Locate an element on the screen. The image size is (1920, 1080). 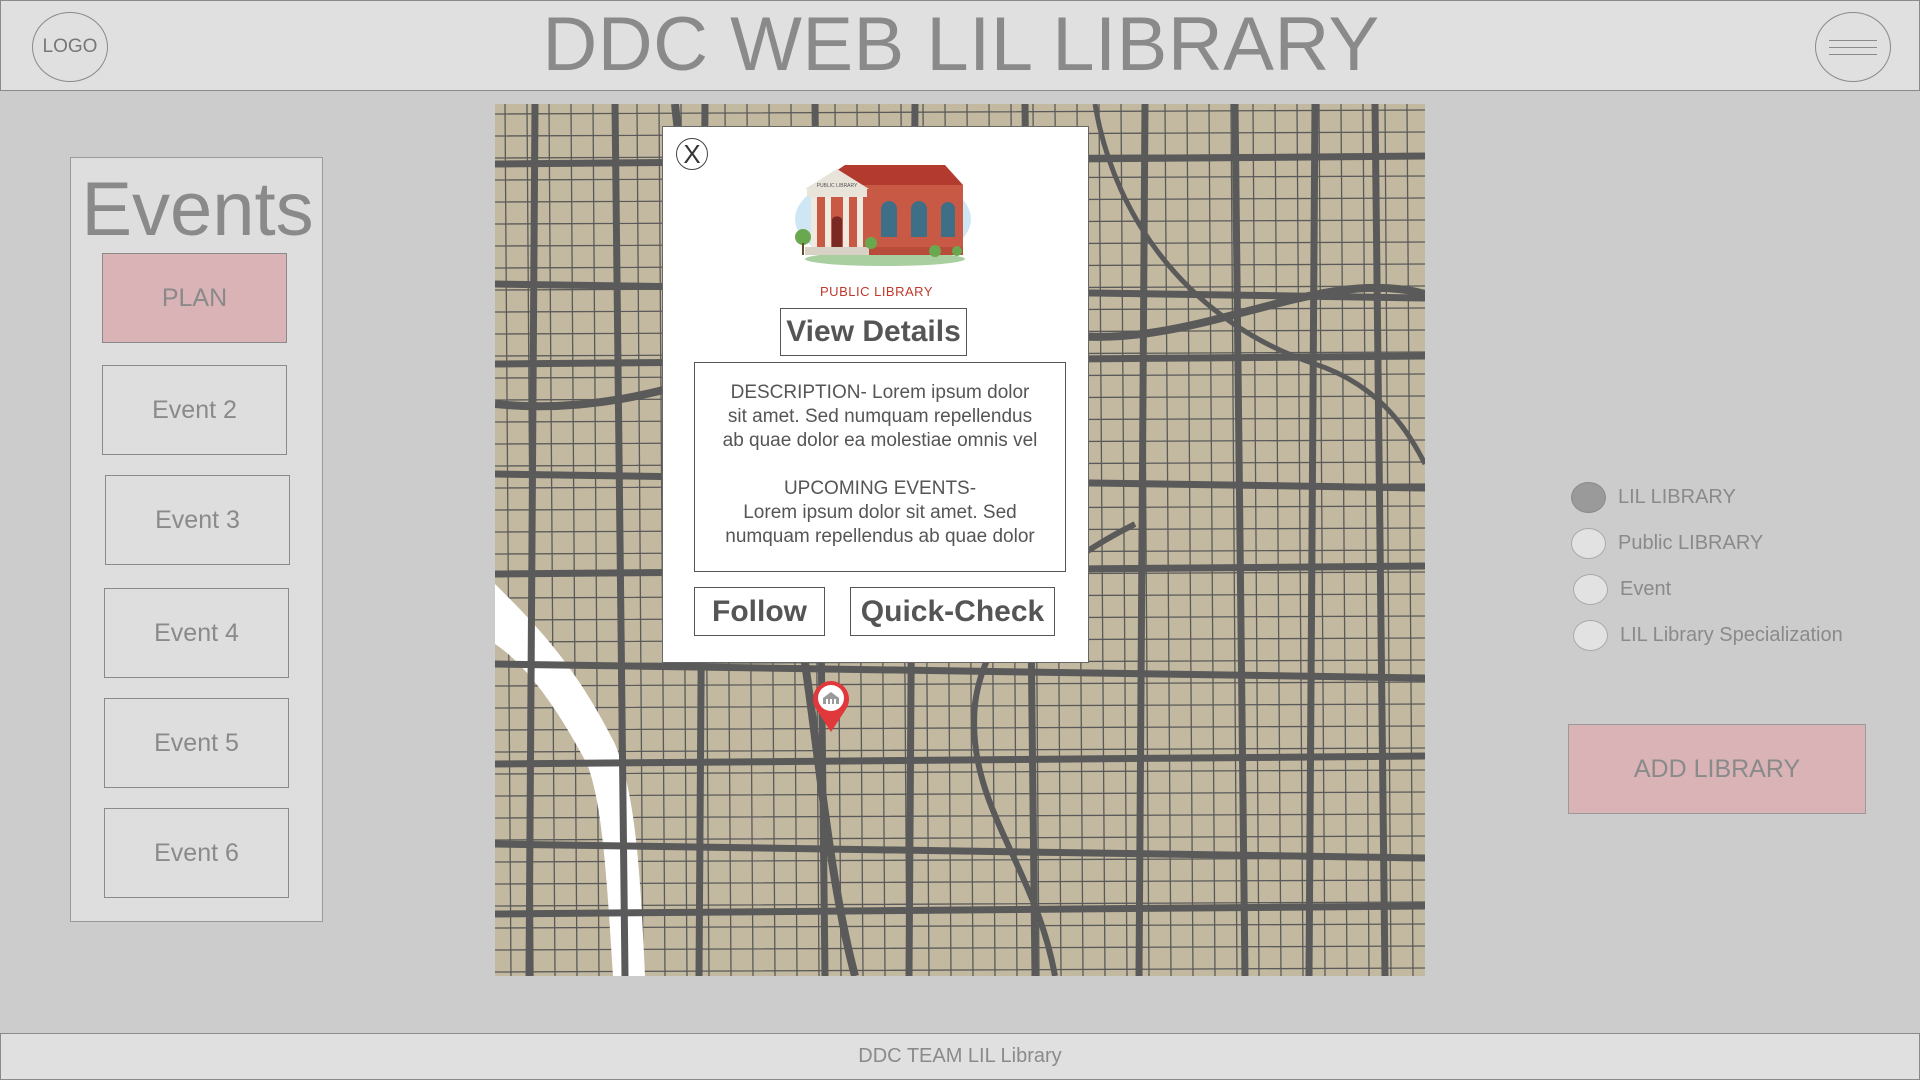
description-line: sit amet. Sed numquam repellendus is located at coordinates (880, 416).